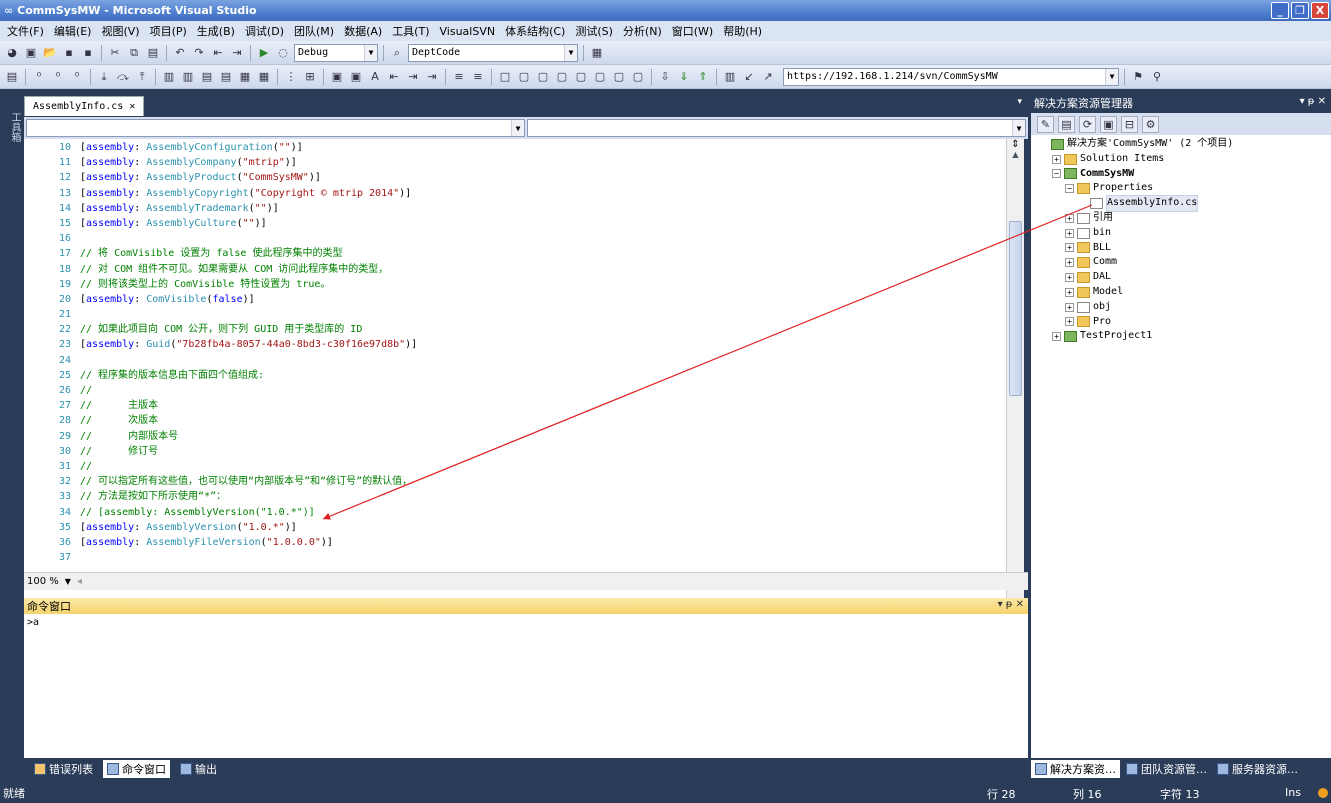 This screenshot has height=803, width=1331. I want to click on code-line: 32 // 可以指定所有这些值，也可以使用“内部版本号”和“修订号”的默认值，, so click(515, 481).